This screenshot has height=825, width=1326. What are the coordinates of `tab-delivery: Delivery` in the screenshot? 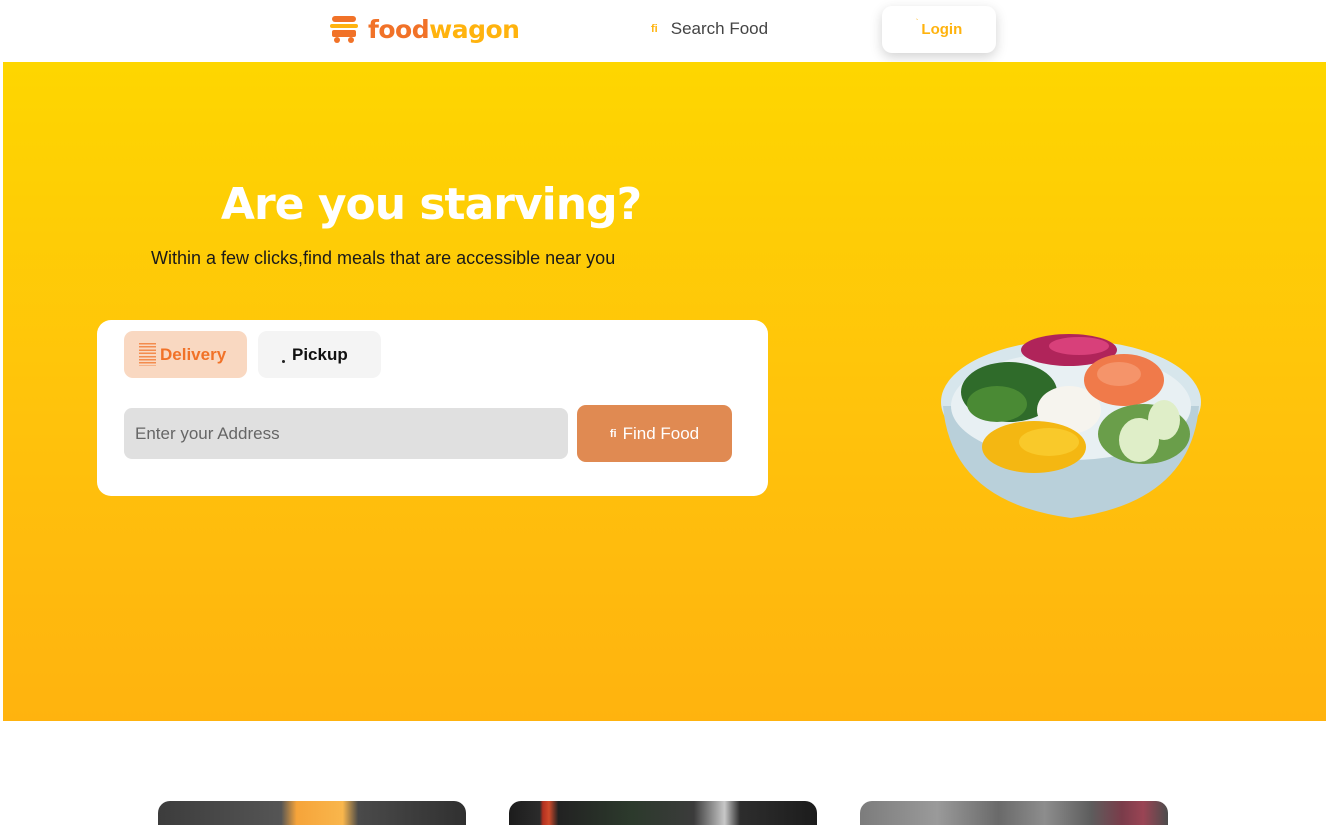 It's located at (185, 354).